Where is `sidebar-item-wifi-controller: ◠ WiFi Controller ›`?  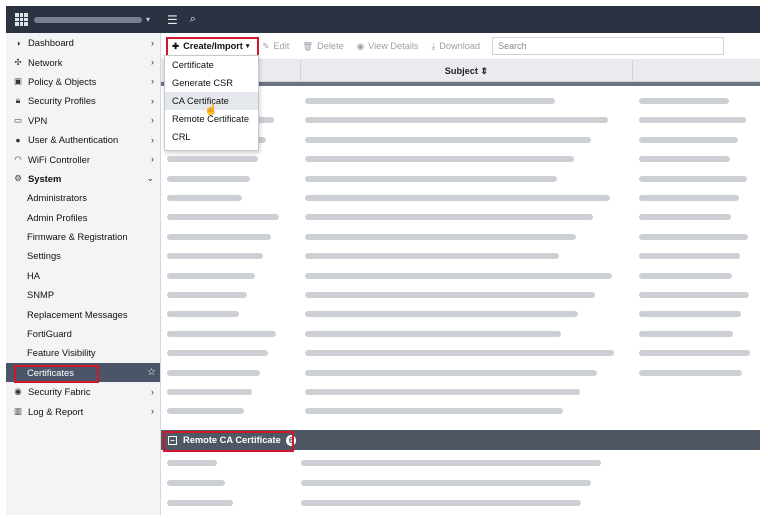
sidebar-item-wifi-controller: ◠ WiFi Controller › is located at coordinates (83, 158).